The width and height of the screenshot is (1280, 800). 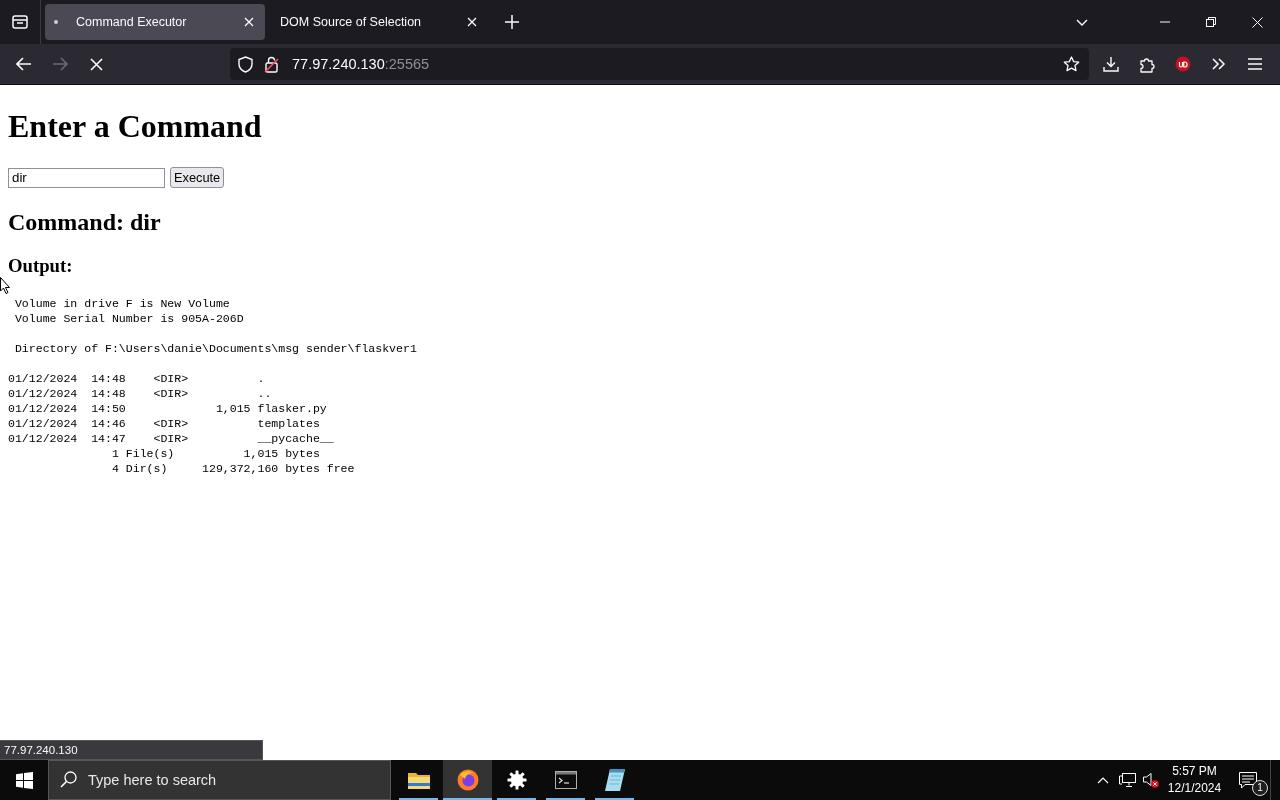 I want to click on address-bar: 77.97.240.130:25565, so click(x=659, y=64).